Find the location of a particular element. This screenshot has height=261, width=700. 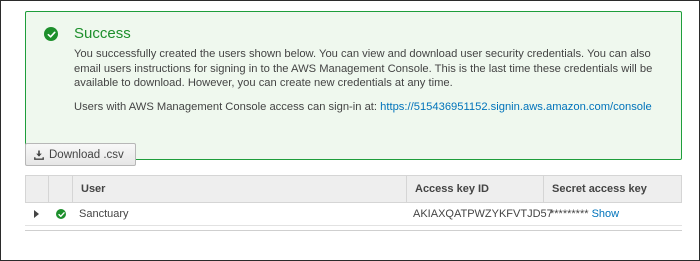

table-header: User Access key ID Secret access key is located at coordinates (353, 189).